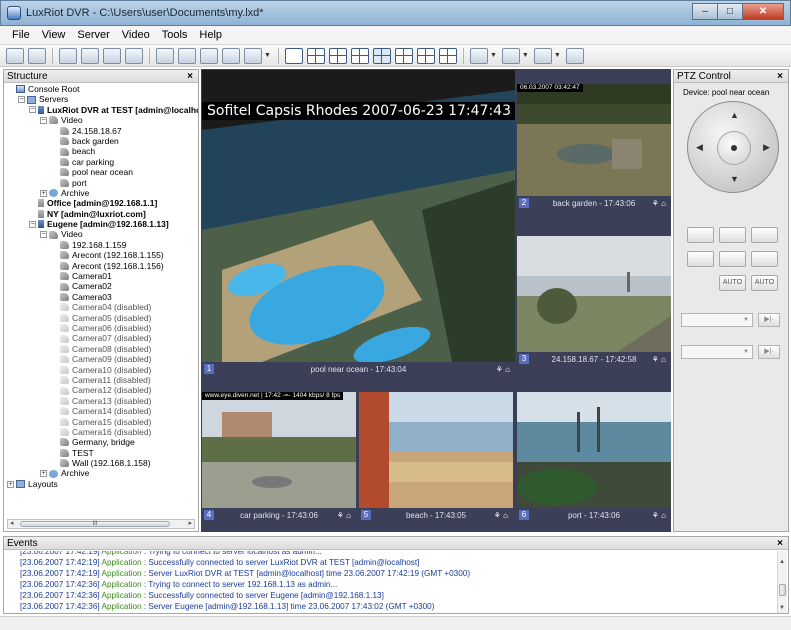 Image resolution: width=791 pixels, height=630 pixels. What do you see at coordinates (733, 147) in the screenshot?
I see `ptz-joystick: ▲ ▼ ◀ ▶` at bounding box center [733, 147].